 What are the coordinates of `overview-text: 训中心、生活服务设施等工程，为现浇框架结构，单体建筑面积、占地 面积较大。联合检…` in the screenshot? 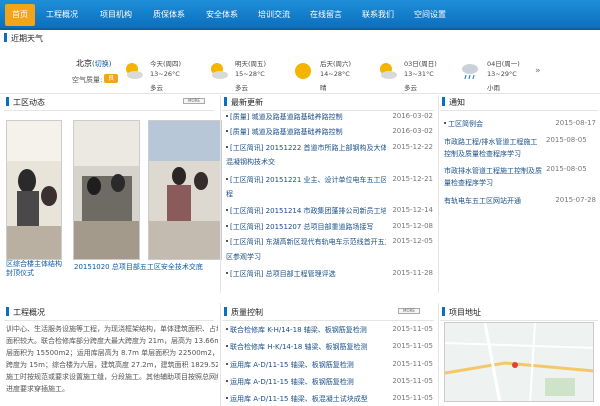 It's located at (112, 359).